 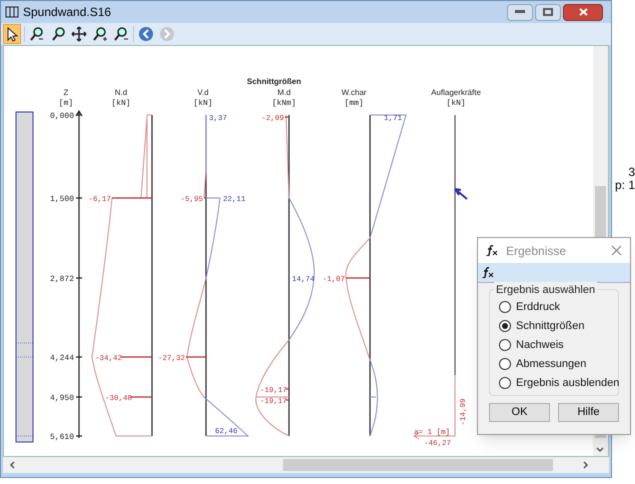 I want to click on column-unit: [kNm], so click(x=284, y=103).